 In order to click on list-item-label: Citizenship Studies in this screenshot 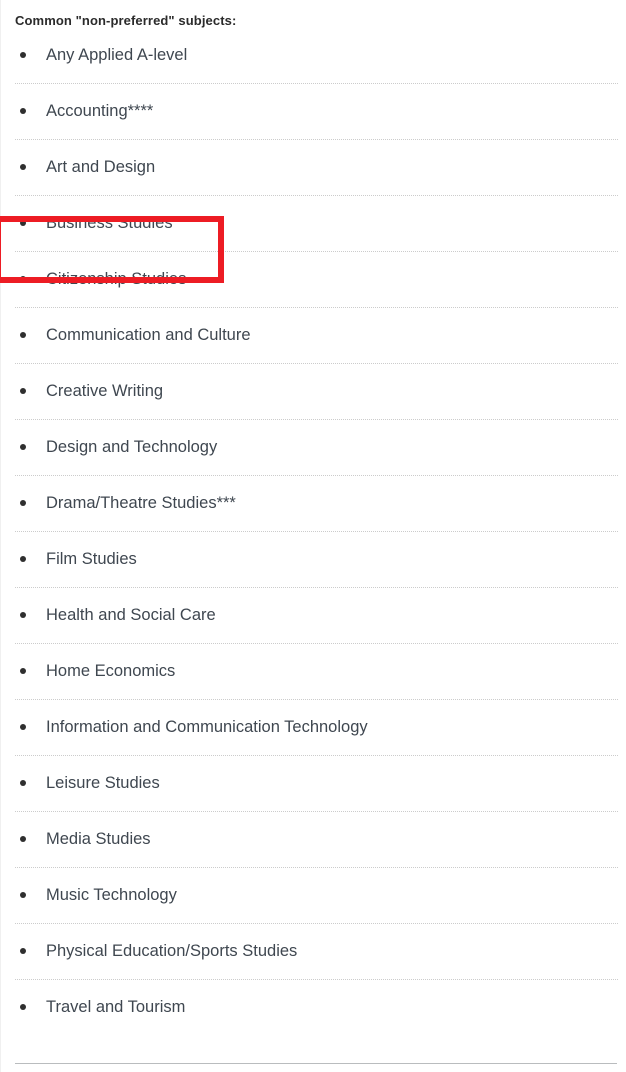, I will do `click(116, 279)`.